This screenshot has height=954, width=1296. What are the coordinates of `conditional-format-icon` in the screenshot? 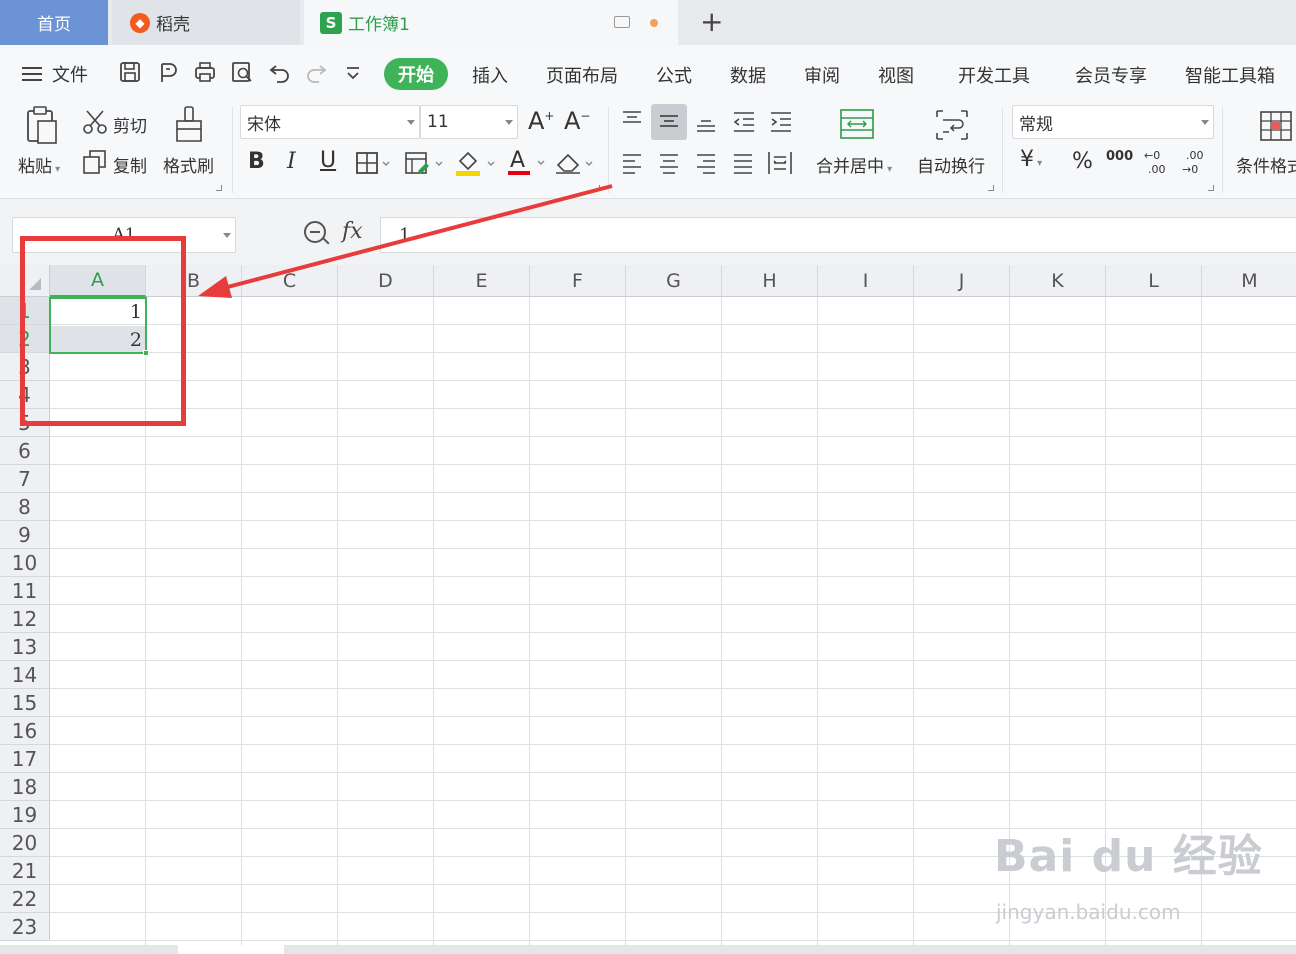 It's located at (1276, 126).